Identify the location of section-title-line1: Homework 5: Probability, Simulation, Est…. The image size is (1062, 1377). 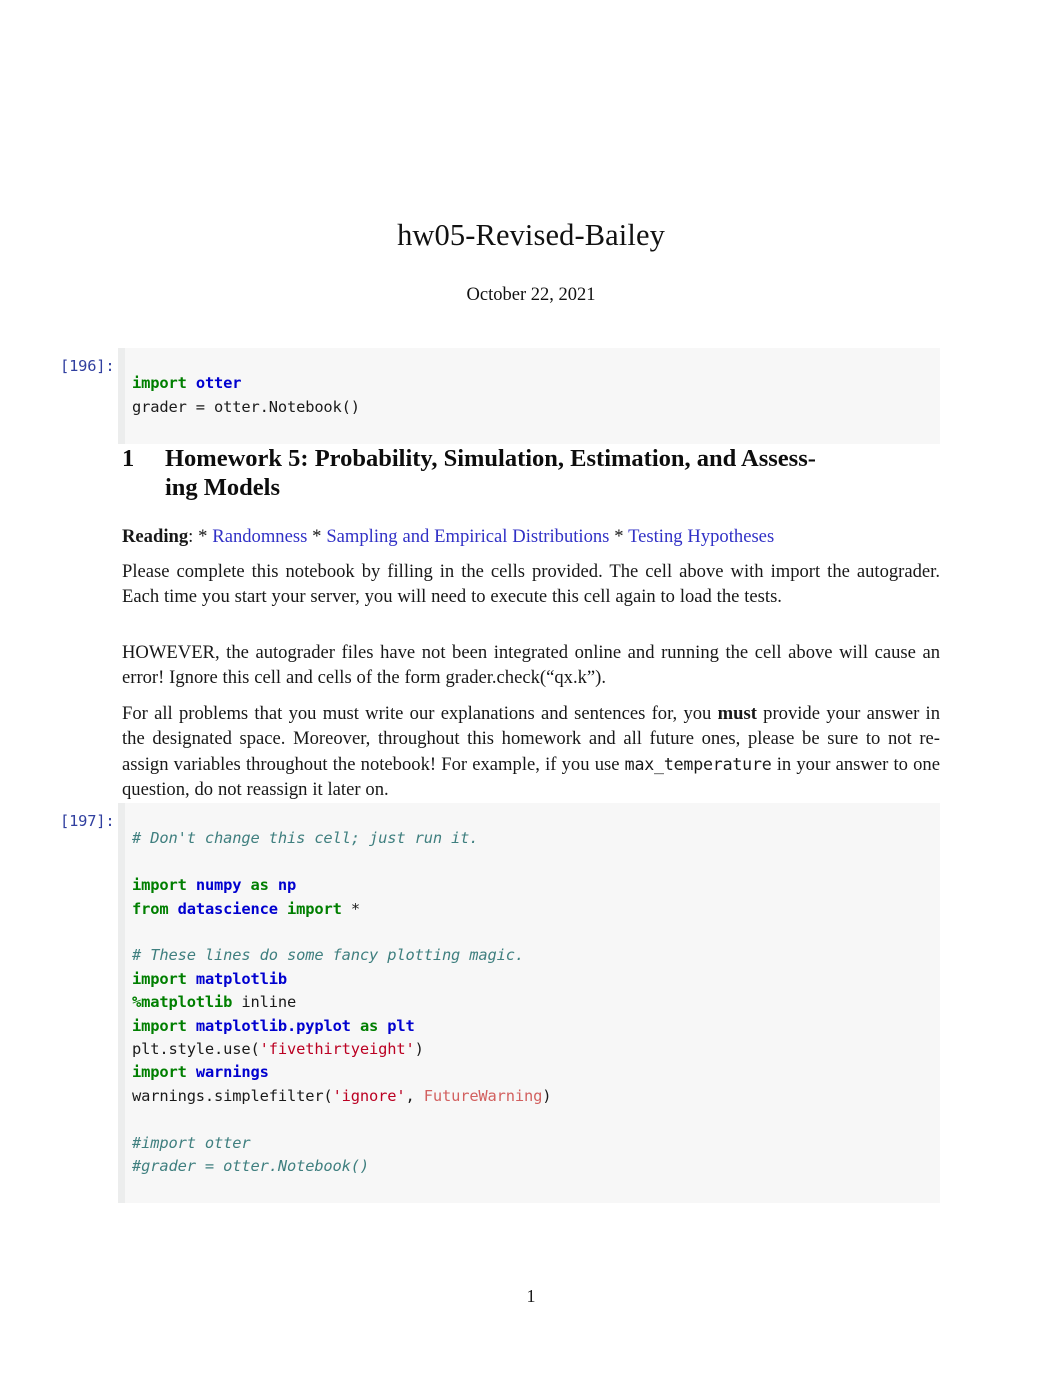
(490, 458).